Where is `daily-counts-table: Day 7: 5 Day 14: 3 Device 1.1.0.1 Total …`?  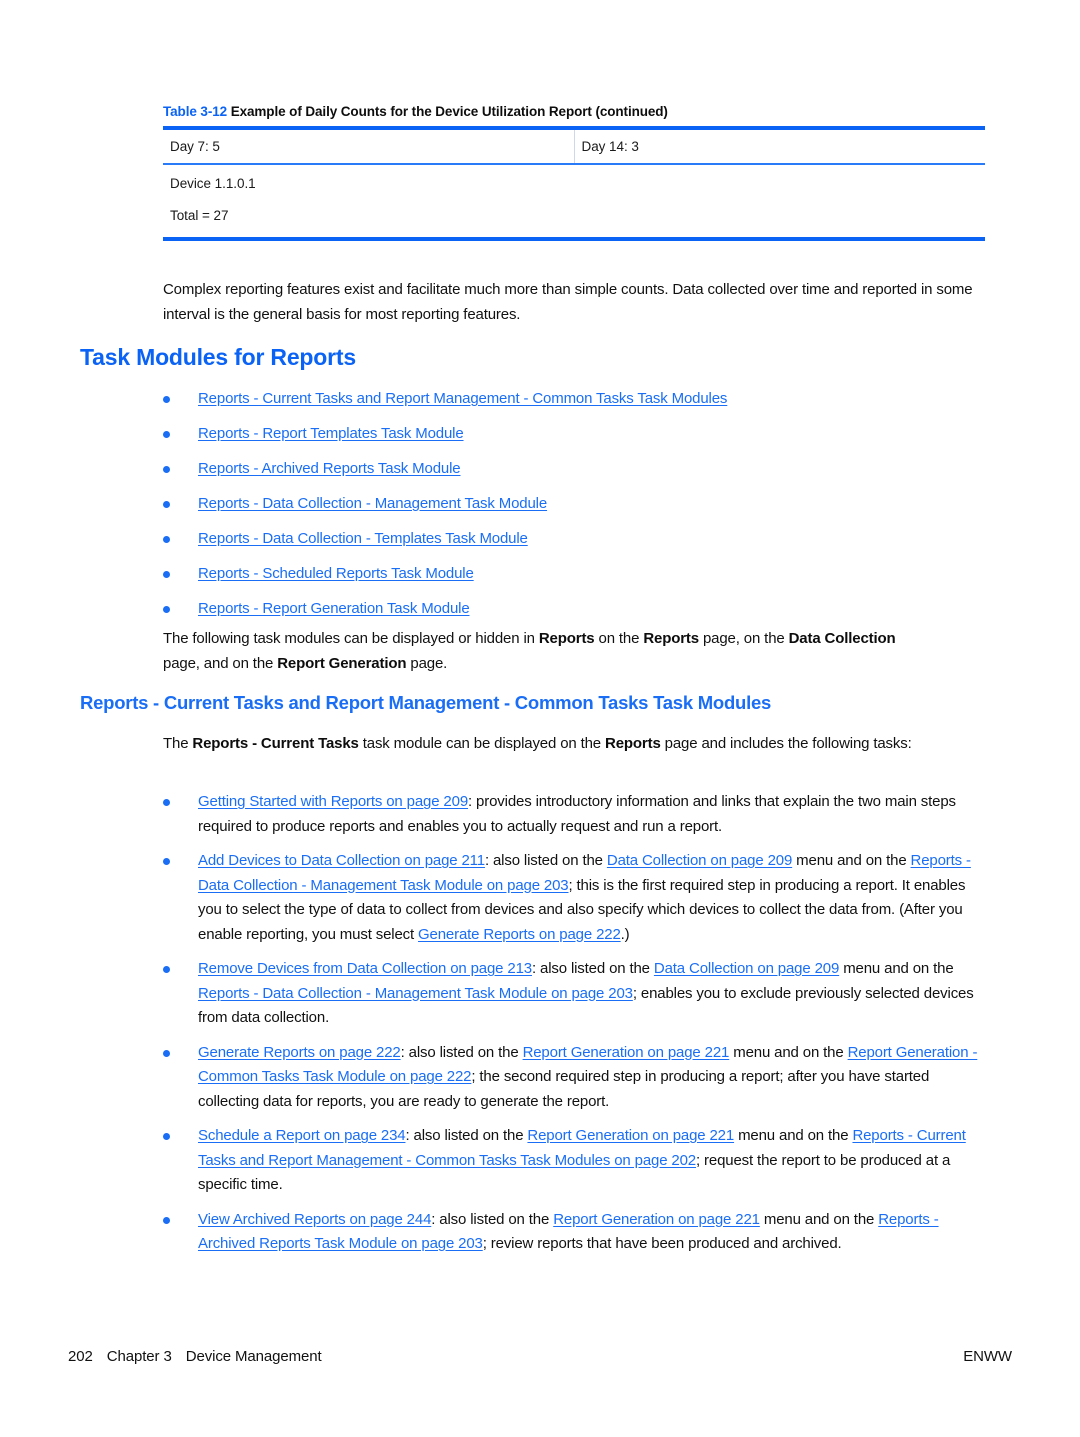 daily-counts-table: Day 7: 5 Day 14: 3 Device 1.1.0.1 Total … is located at coordinates (574, 183).